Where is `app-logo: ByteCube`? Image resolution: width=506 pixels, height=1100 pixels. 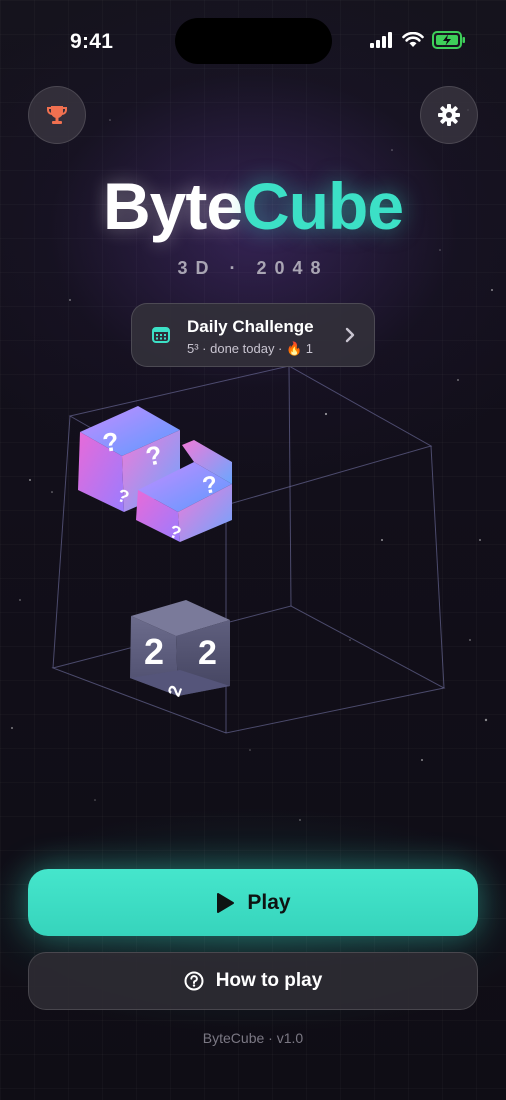
app-logo: ByteCube is located at coordinates (253, 206).